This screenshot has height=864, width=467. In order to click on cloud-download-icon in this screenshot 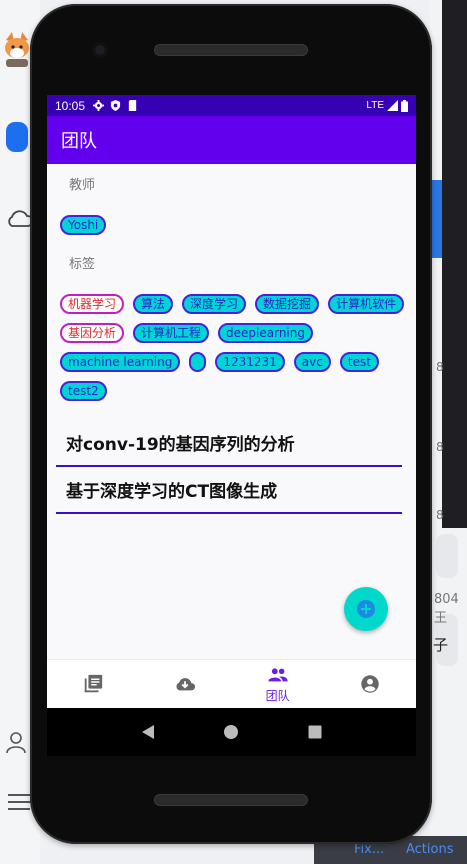, I will do `click(186, 684)`.